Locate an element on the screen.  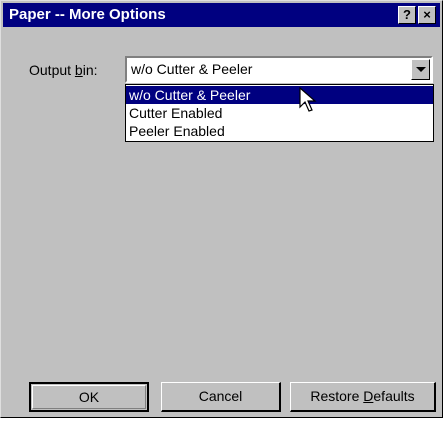
output-bin-label: Output bin: is located at coordinates (63, 70).